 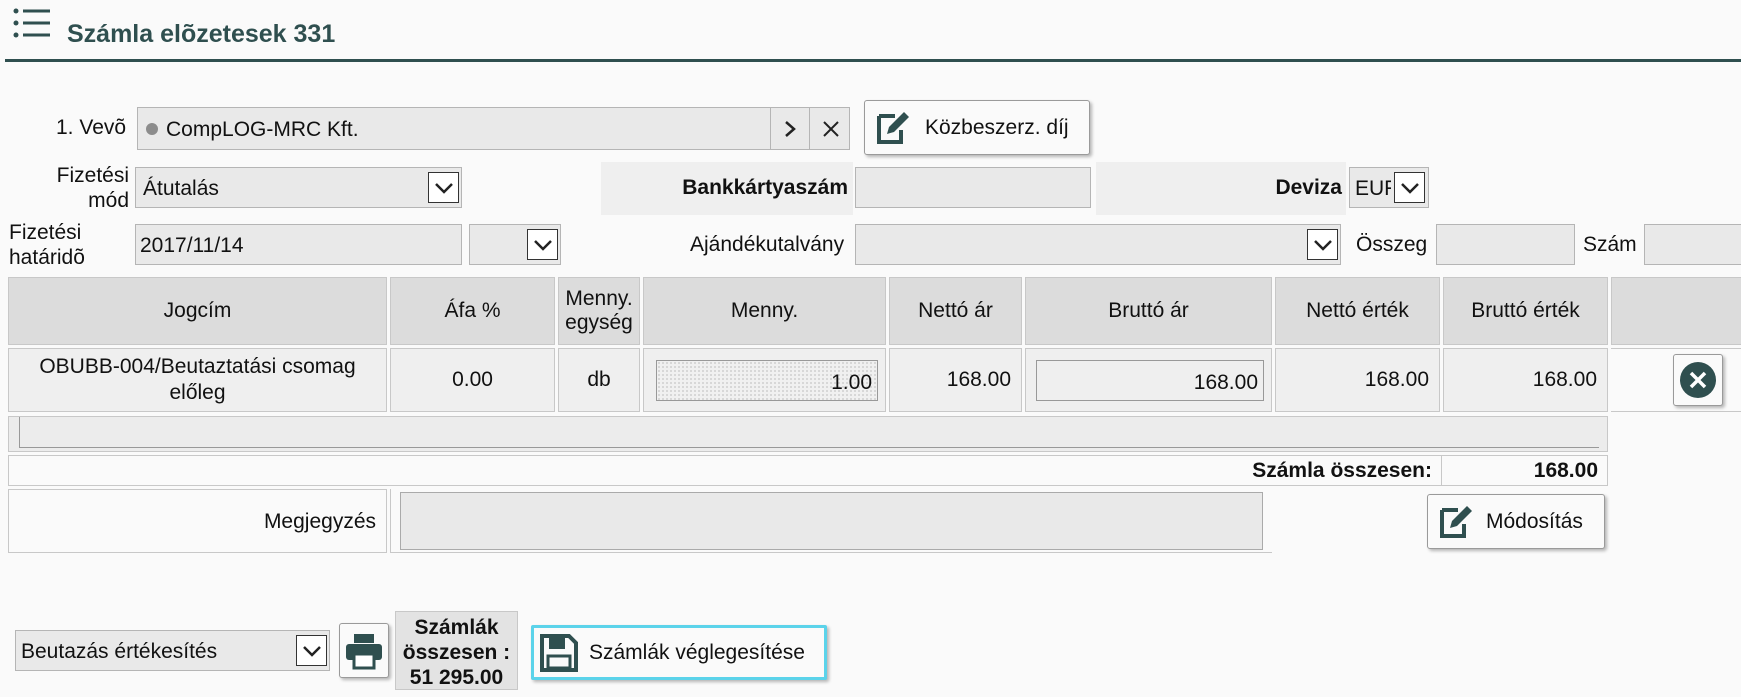 What do you see at coordinates (1308, 187) in the screenshot?
I see `currency-label: Deviza` at bounding box center [1308, 187].